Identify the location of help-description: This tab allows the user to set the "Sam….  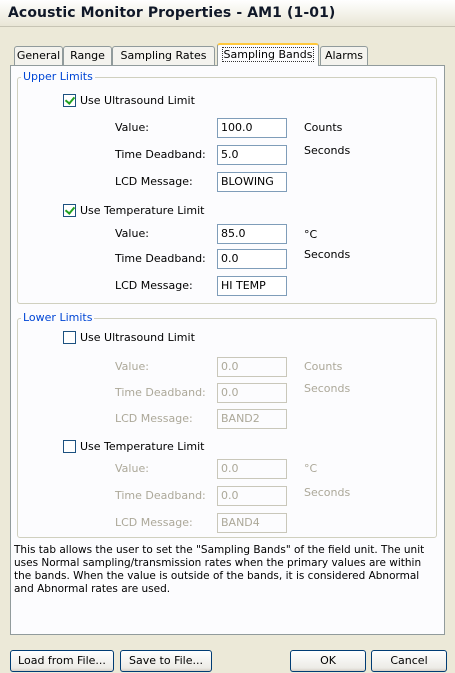
(219, 569).